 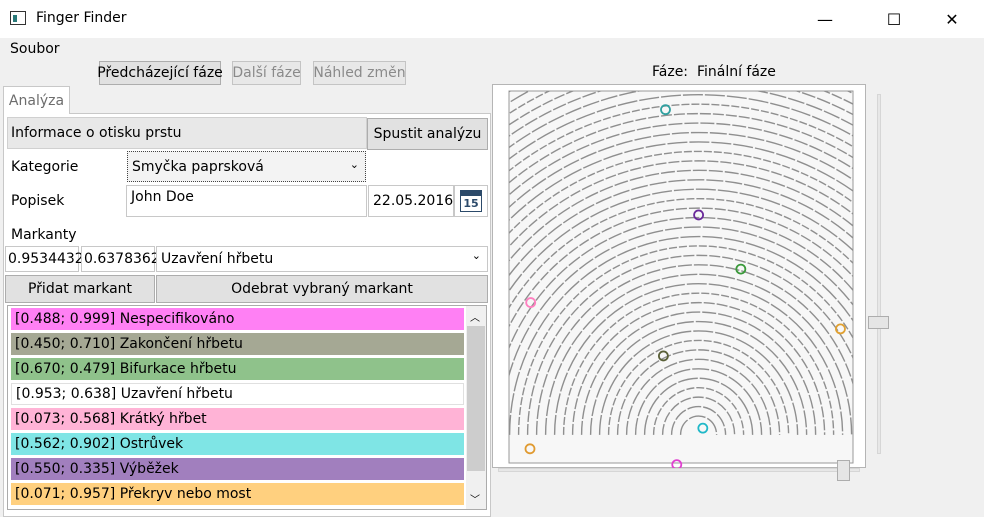 What do you see at coordinates (266, 73) in the screenshot?
I see `next-phase-button: Další fáze` at bounding box center [266, 73].